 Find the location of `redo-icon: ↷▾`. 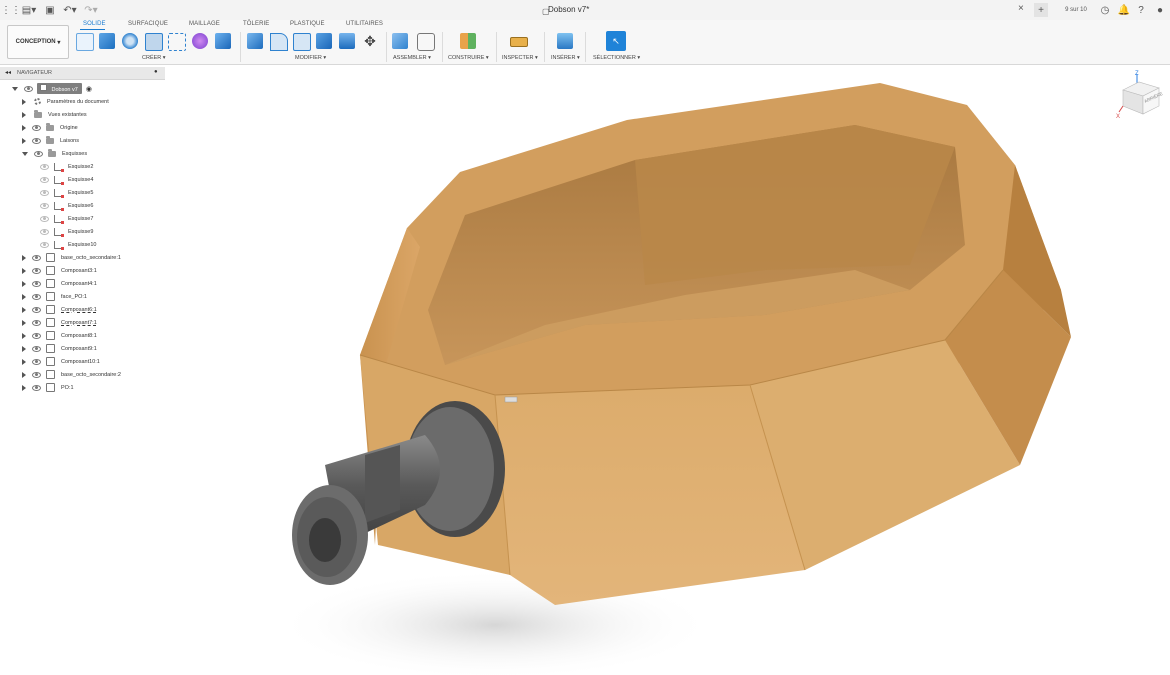

redo-icon: ↷▾ is located at coordinates (91, 10).